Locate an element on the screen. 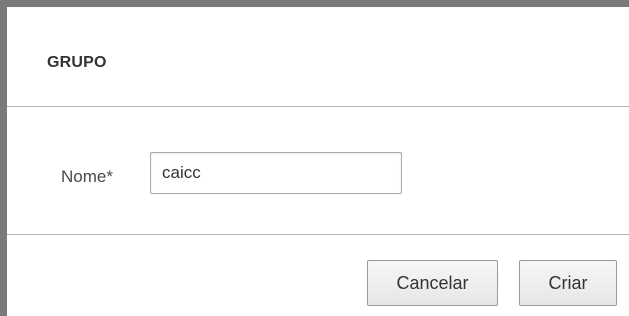 The width and height of the screenshot is (629, 316). create-button: Criar is located at coordinates (568, 283).